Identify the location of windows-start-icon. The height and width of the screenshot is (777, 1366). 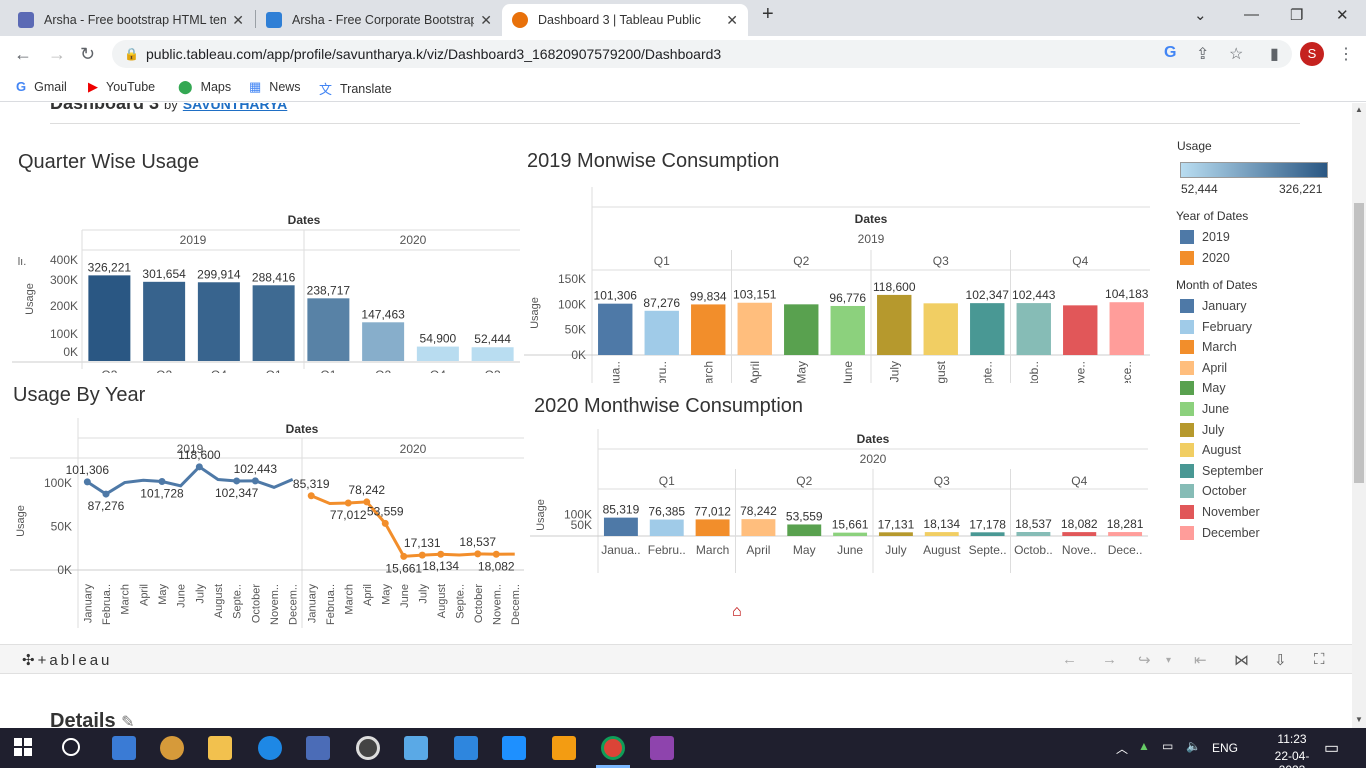
(23, 747).